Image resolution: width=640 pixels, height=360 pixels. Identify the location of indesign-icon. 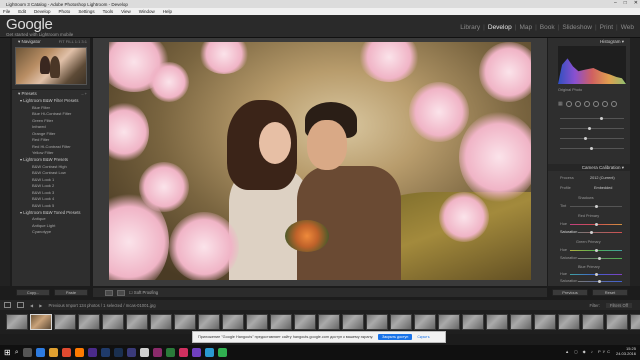
(157, 352).